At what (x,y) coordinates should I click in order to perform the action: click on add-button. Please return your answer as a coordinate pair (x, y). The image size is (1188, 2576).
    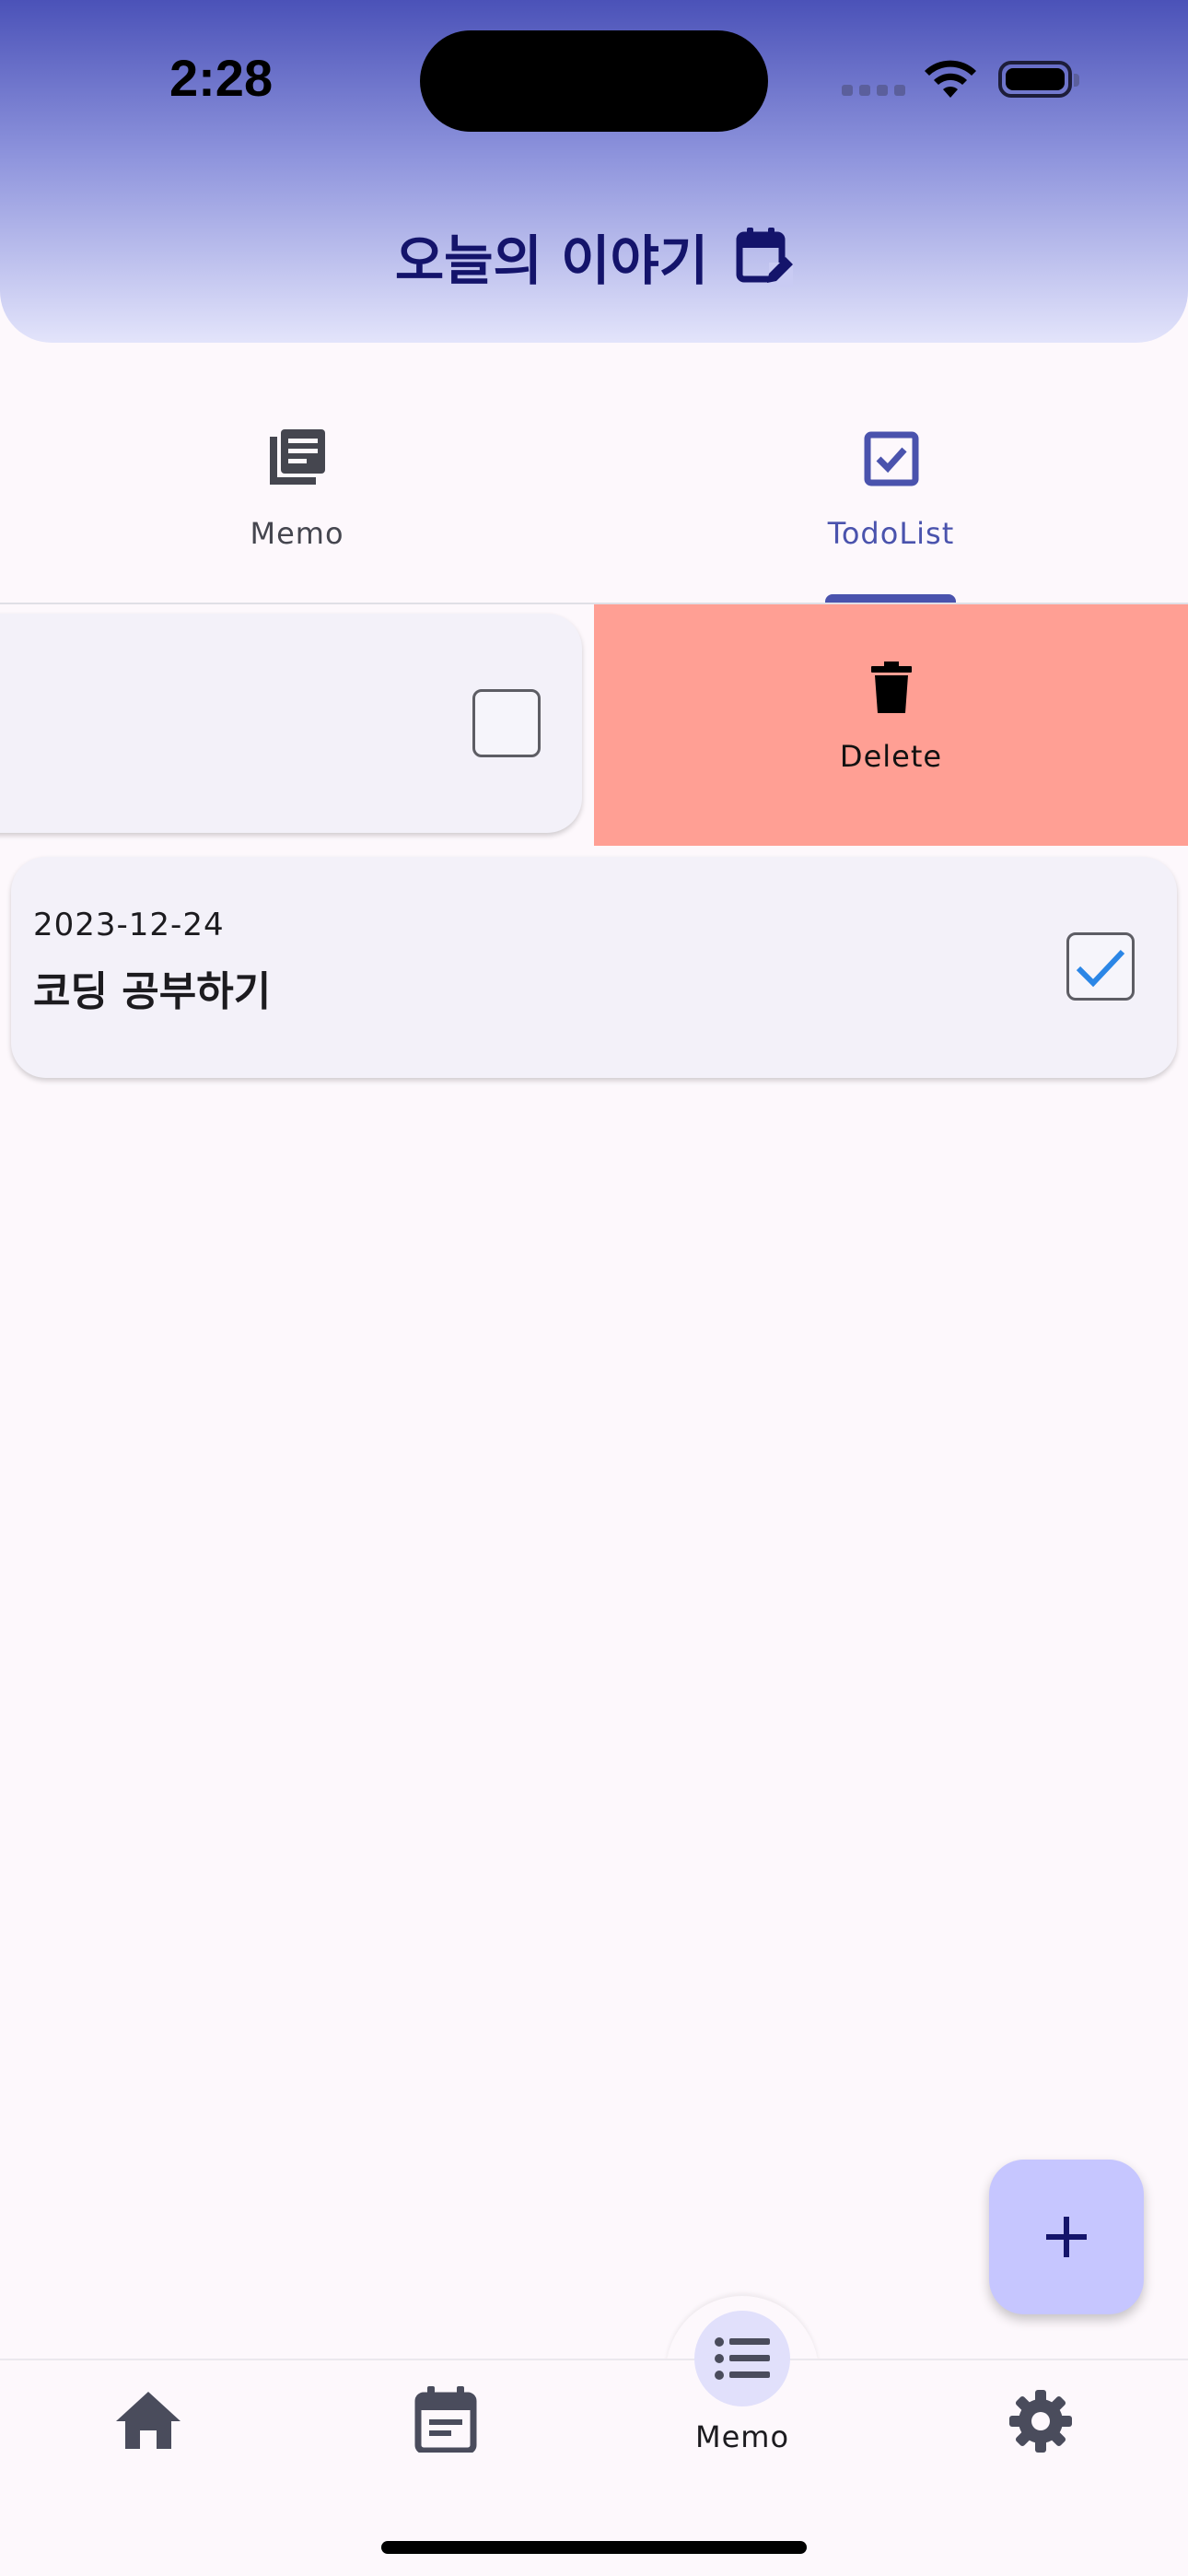
    Looking at the image, I should click on (1066, 2237).